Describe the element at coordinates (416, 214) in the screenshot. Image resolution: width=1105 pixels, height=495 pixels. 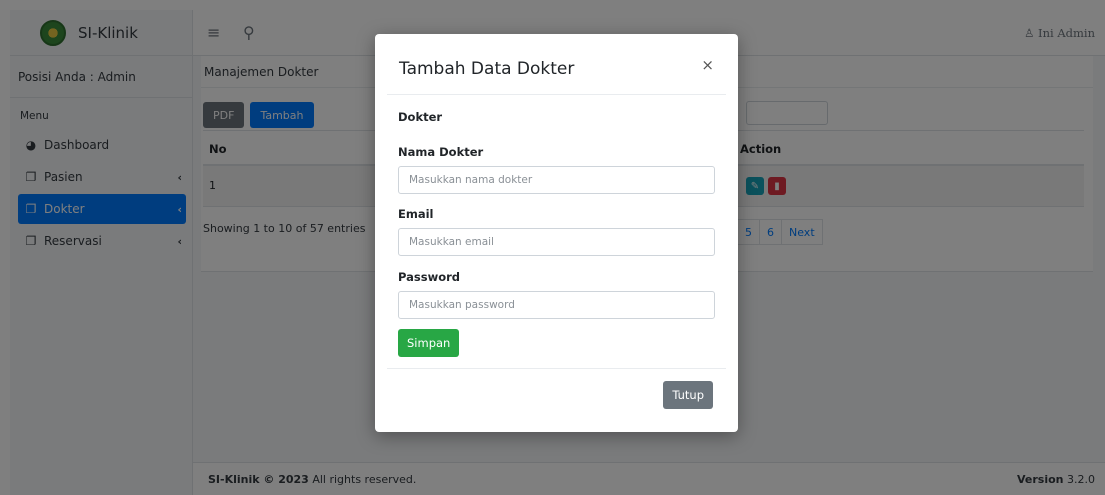
I see `email-label: Email` at that location.